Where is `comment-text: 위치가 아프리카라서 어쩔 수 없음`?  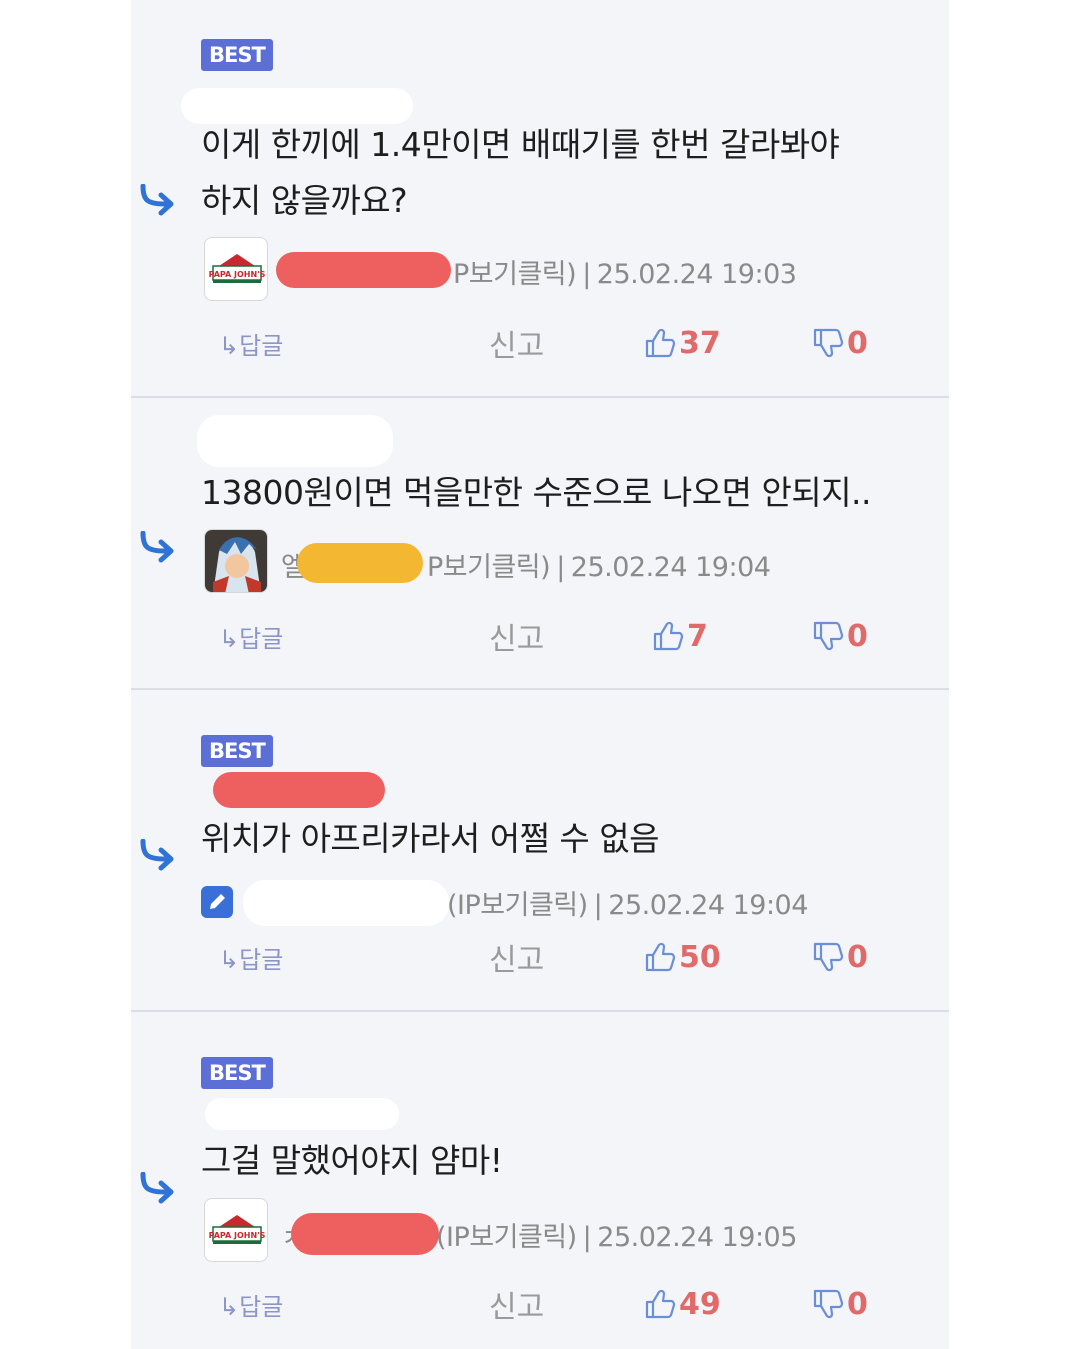 comment-text: 위치가 아프리카라서 어쩔 수 없음 is located at coordinates (430, 838).